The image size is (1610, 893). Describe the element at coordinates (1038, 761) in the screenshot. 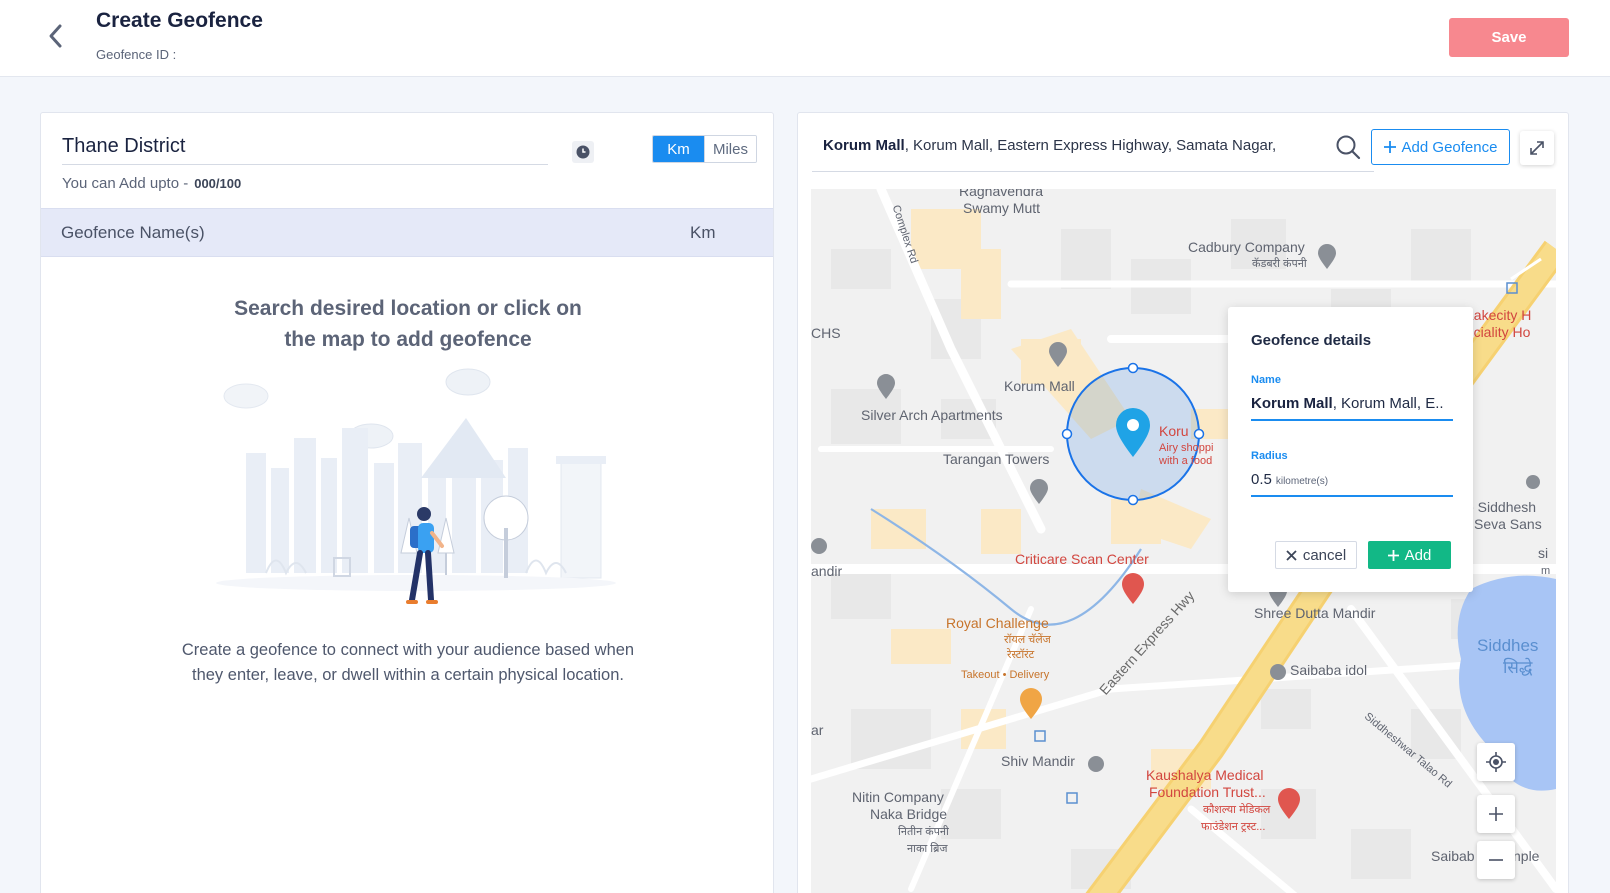

I see `map-label: Shiv Mandir` at that location.